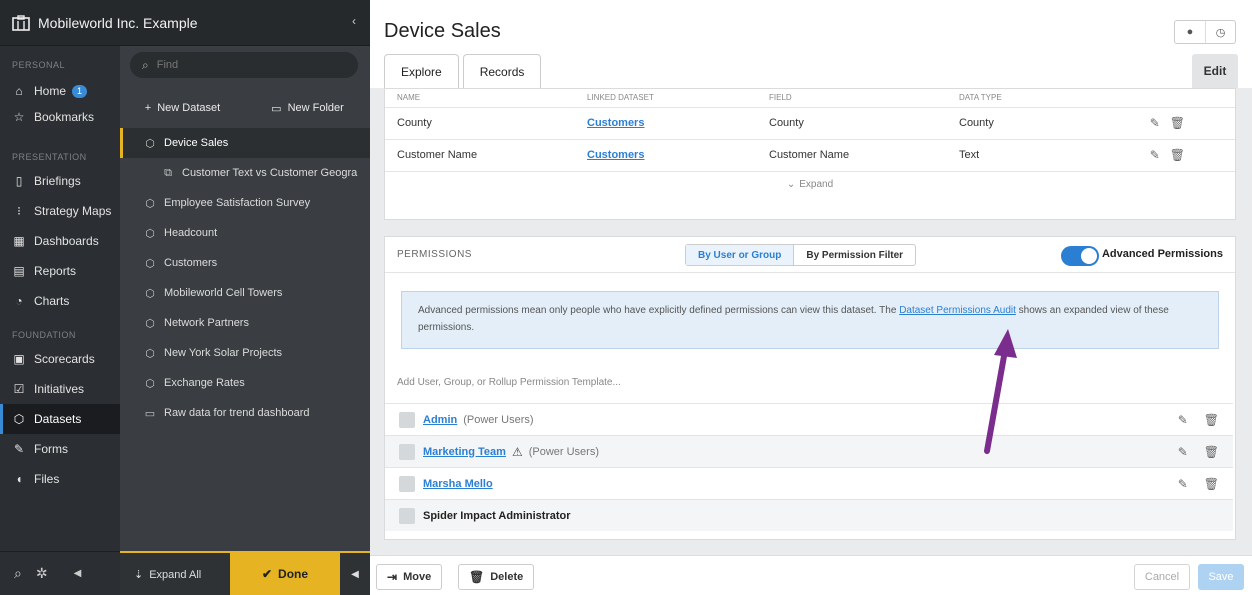  I want to click on nav-label: Initiatives, so click(59, 389).